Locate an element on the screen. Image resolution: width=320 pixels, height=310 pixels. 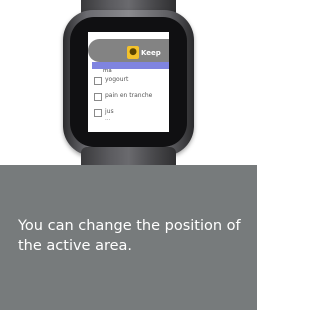
list-item-label: pain en tranche is located at coordinates (129, 95).